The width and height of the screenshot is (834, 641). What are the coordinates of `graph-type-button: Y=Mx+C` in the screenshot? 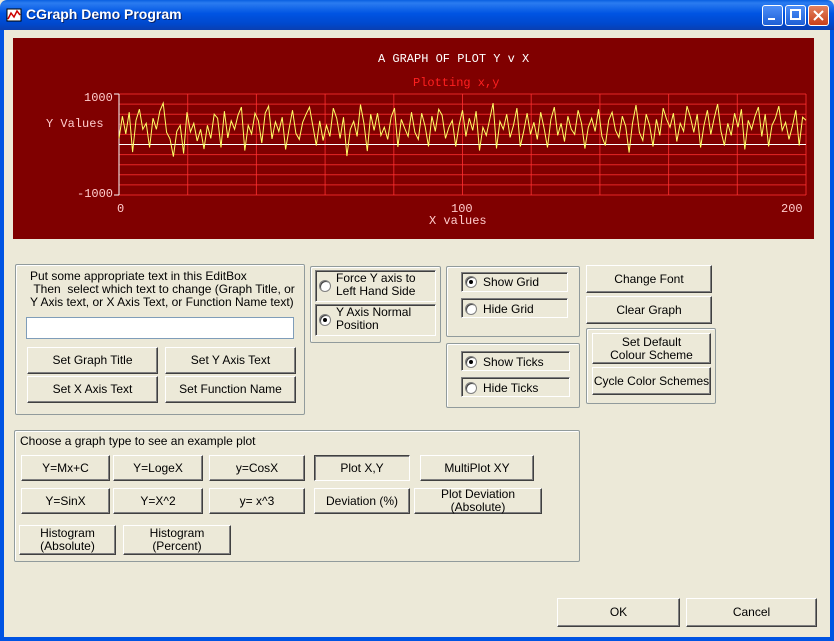 It's located at (65, 468).